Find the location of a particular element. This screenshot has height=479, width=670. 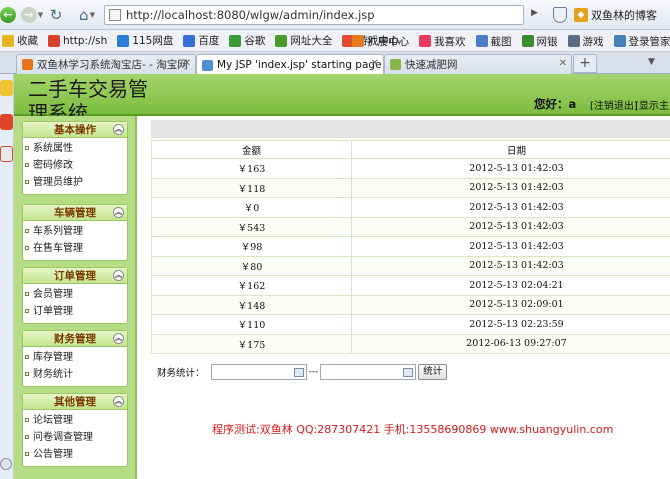

end-date-input is located at coordinates (368, 372).